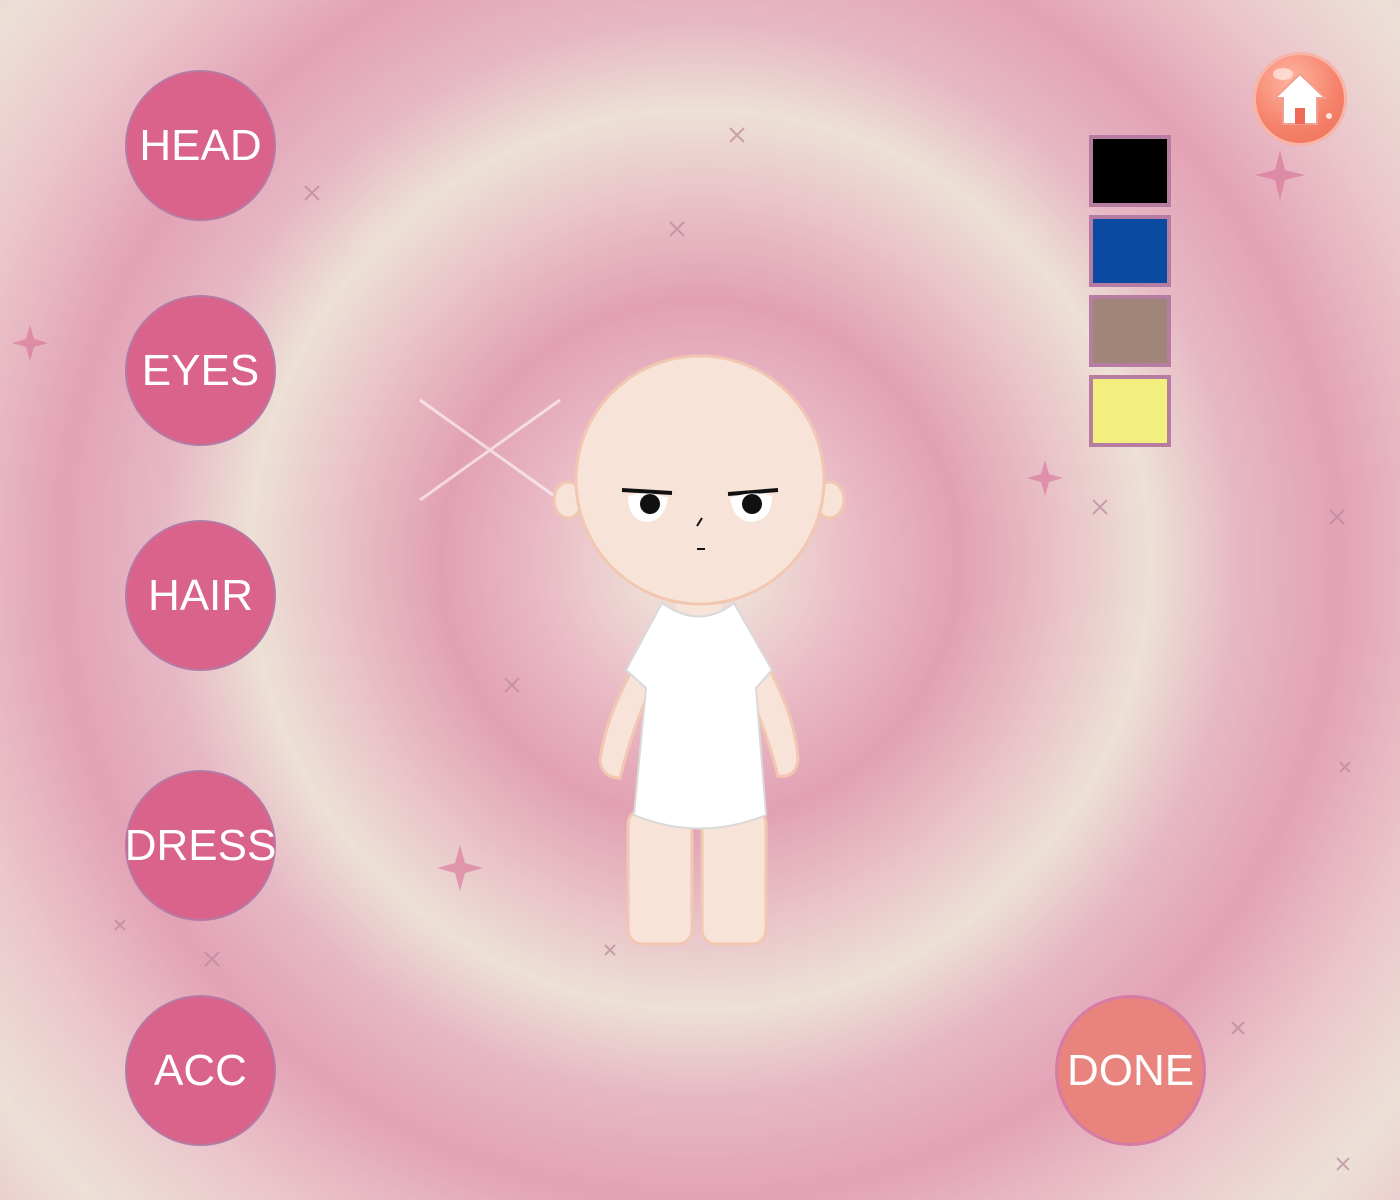  I want to click on character-shirt, so click(699, 715).